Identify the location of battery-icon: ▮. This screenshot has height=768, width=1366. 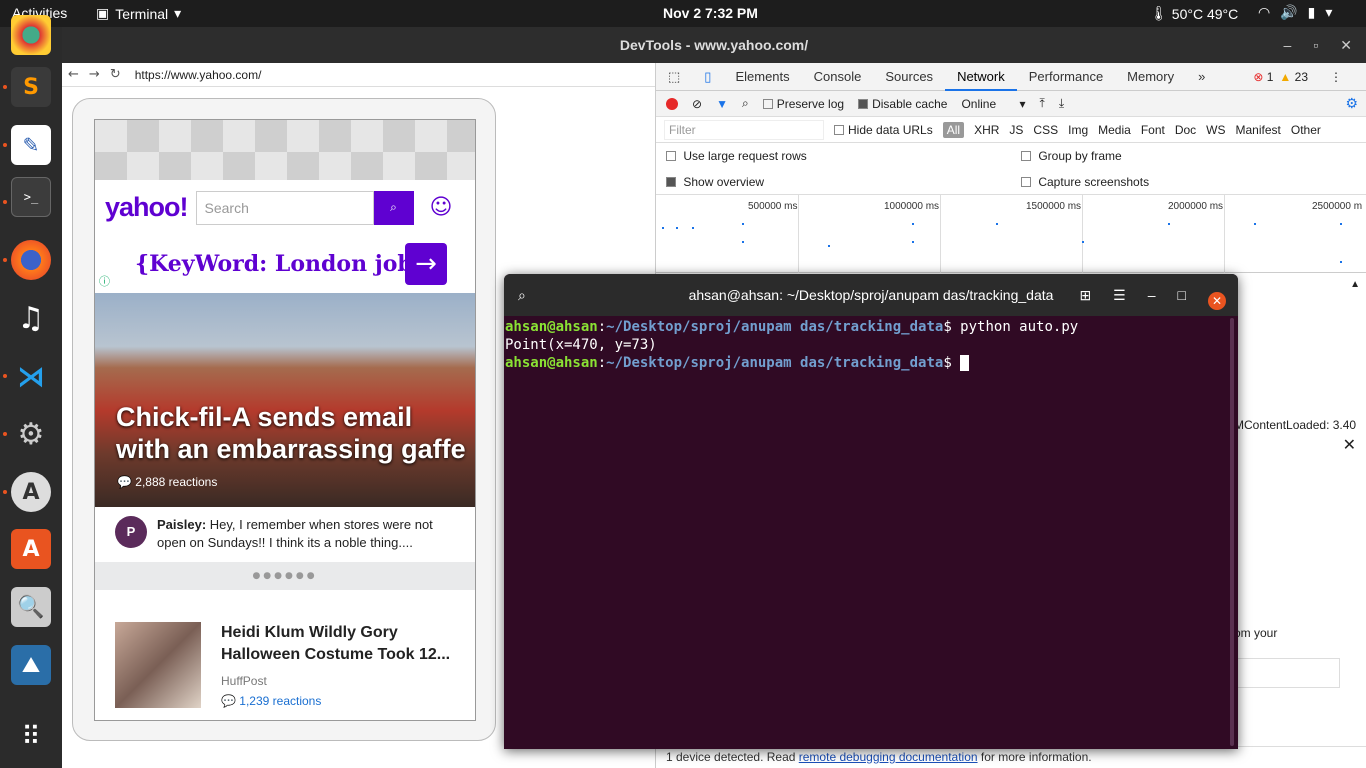
(1311, 12).